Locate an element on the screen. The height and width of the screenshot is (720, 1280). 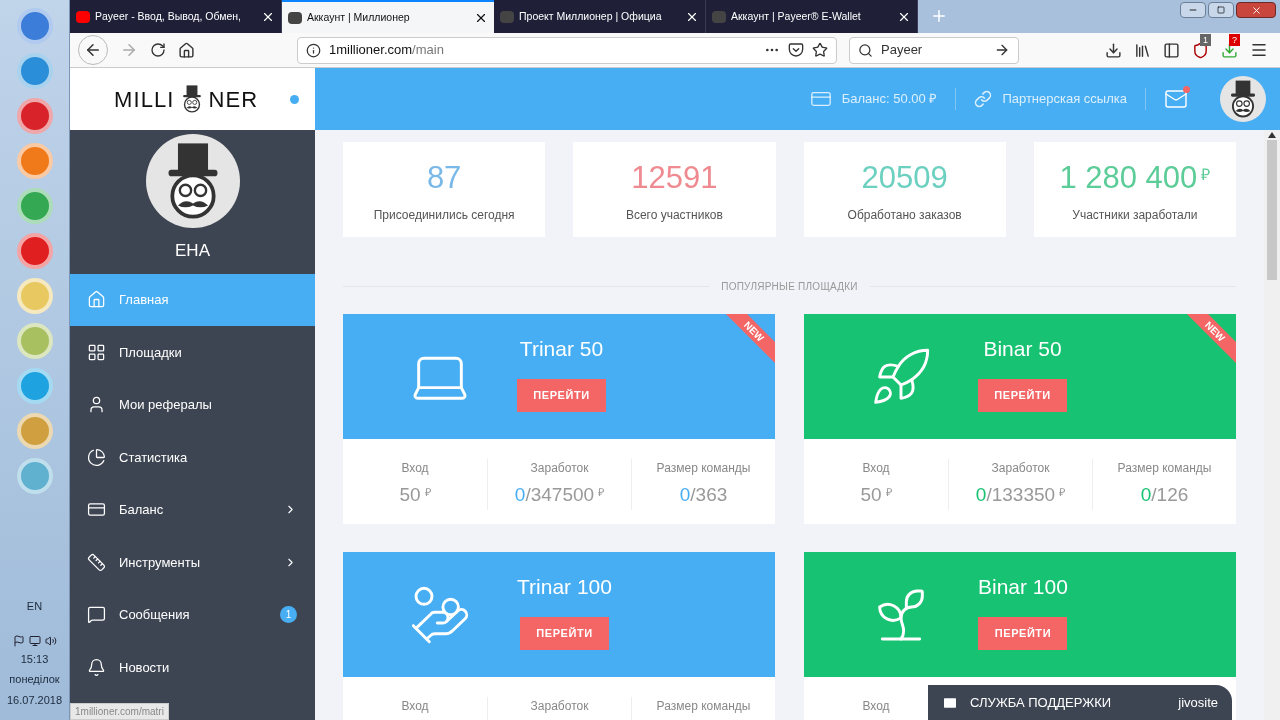
sidebar-icon is located at coordinates (1171, 50).